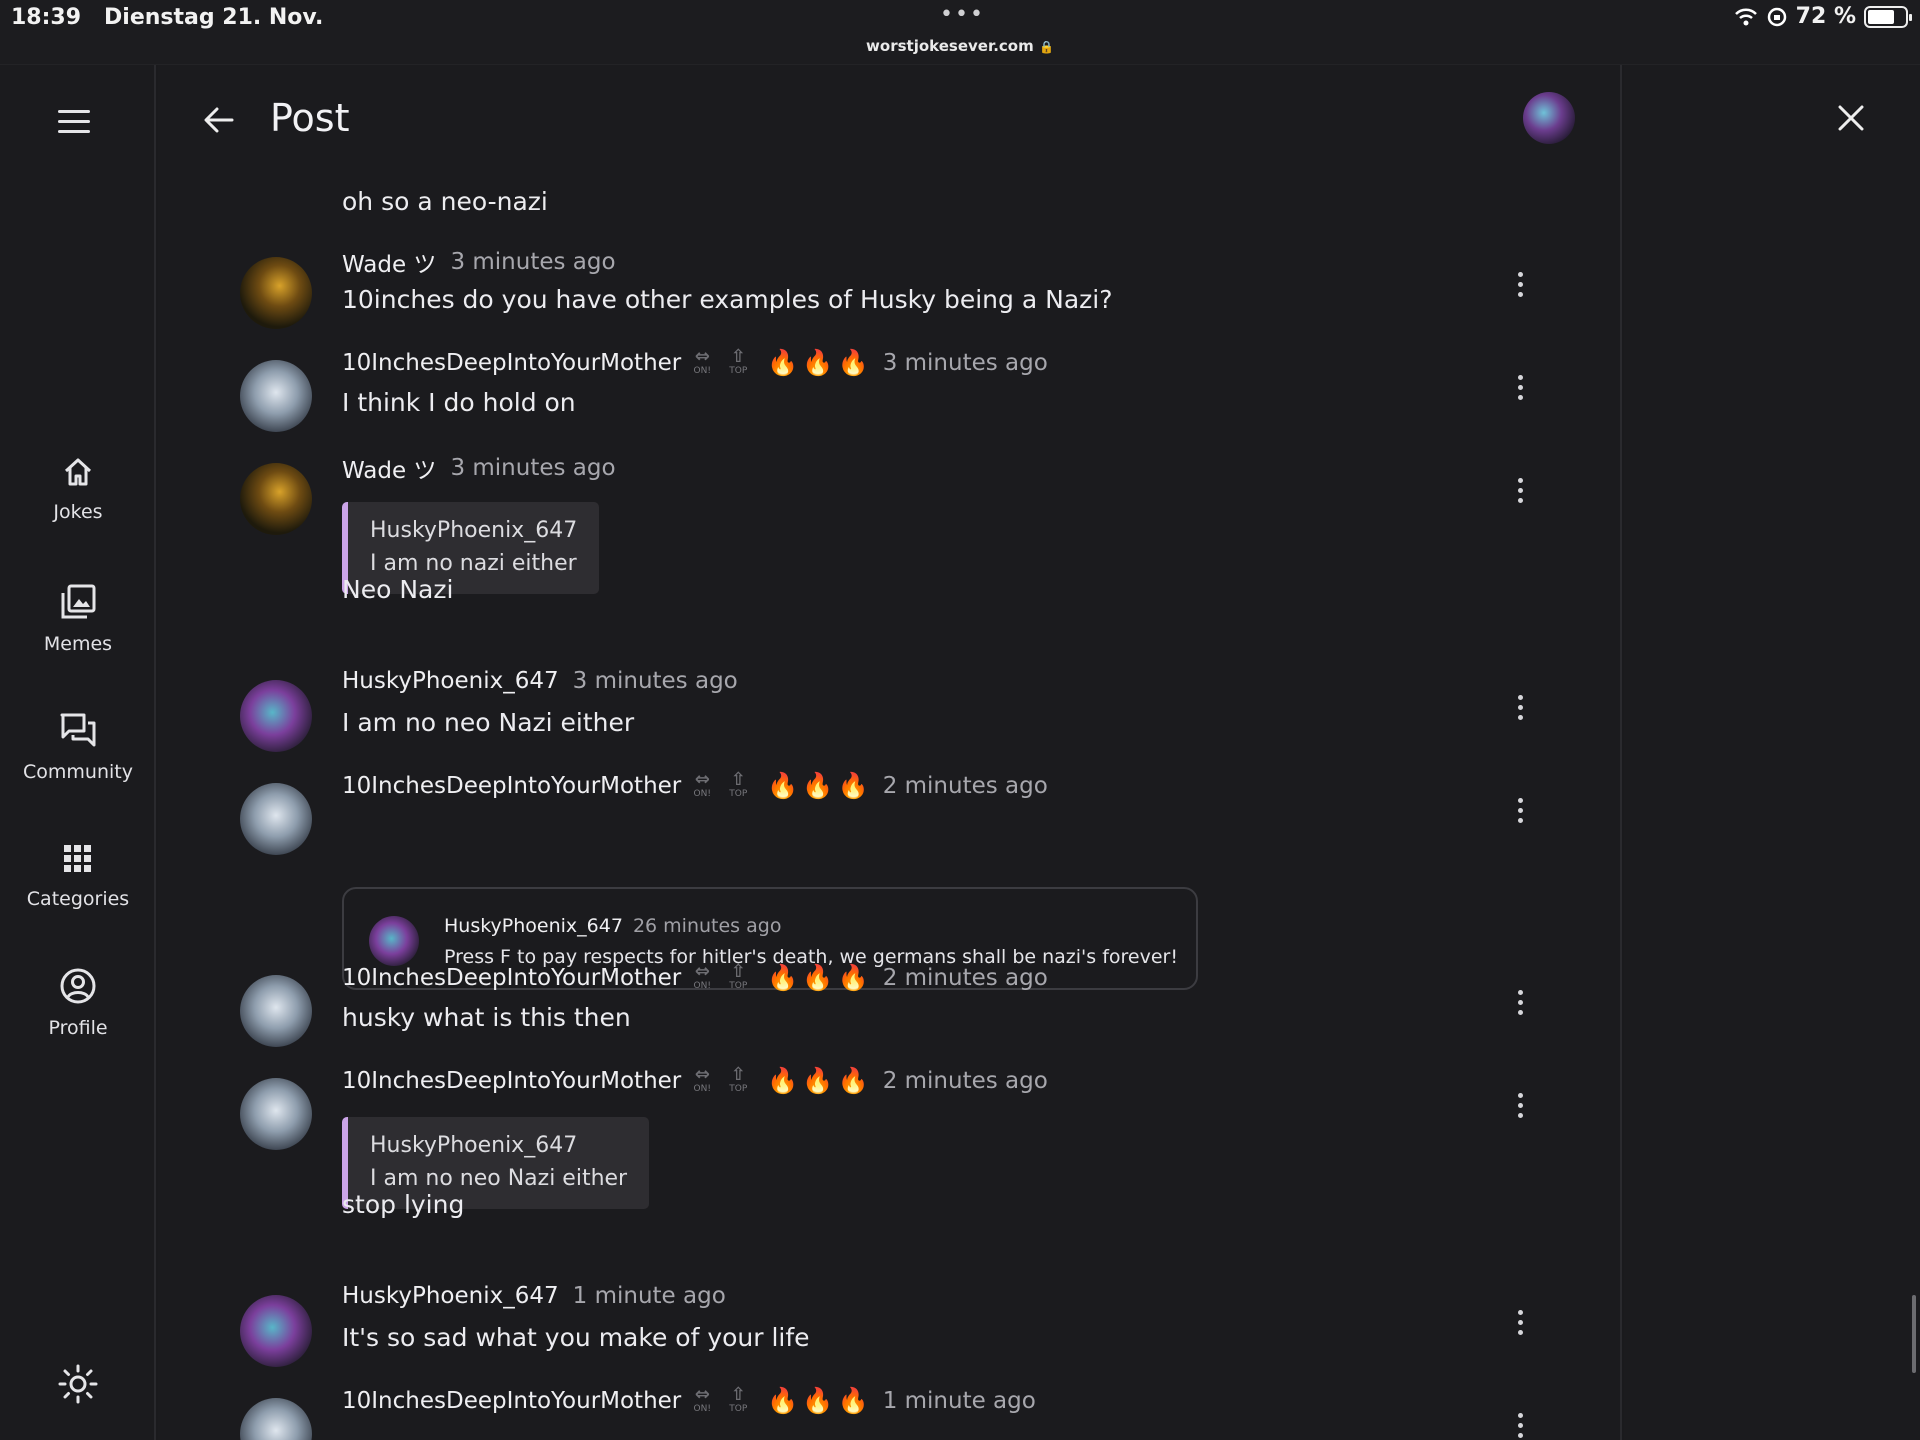 This screenshot has height=1440, width=1920. I want to click on comment-header: Wade ツ 3 minutes ago, so click(479, 468).